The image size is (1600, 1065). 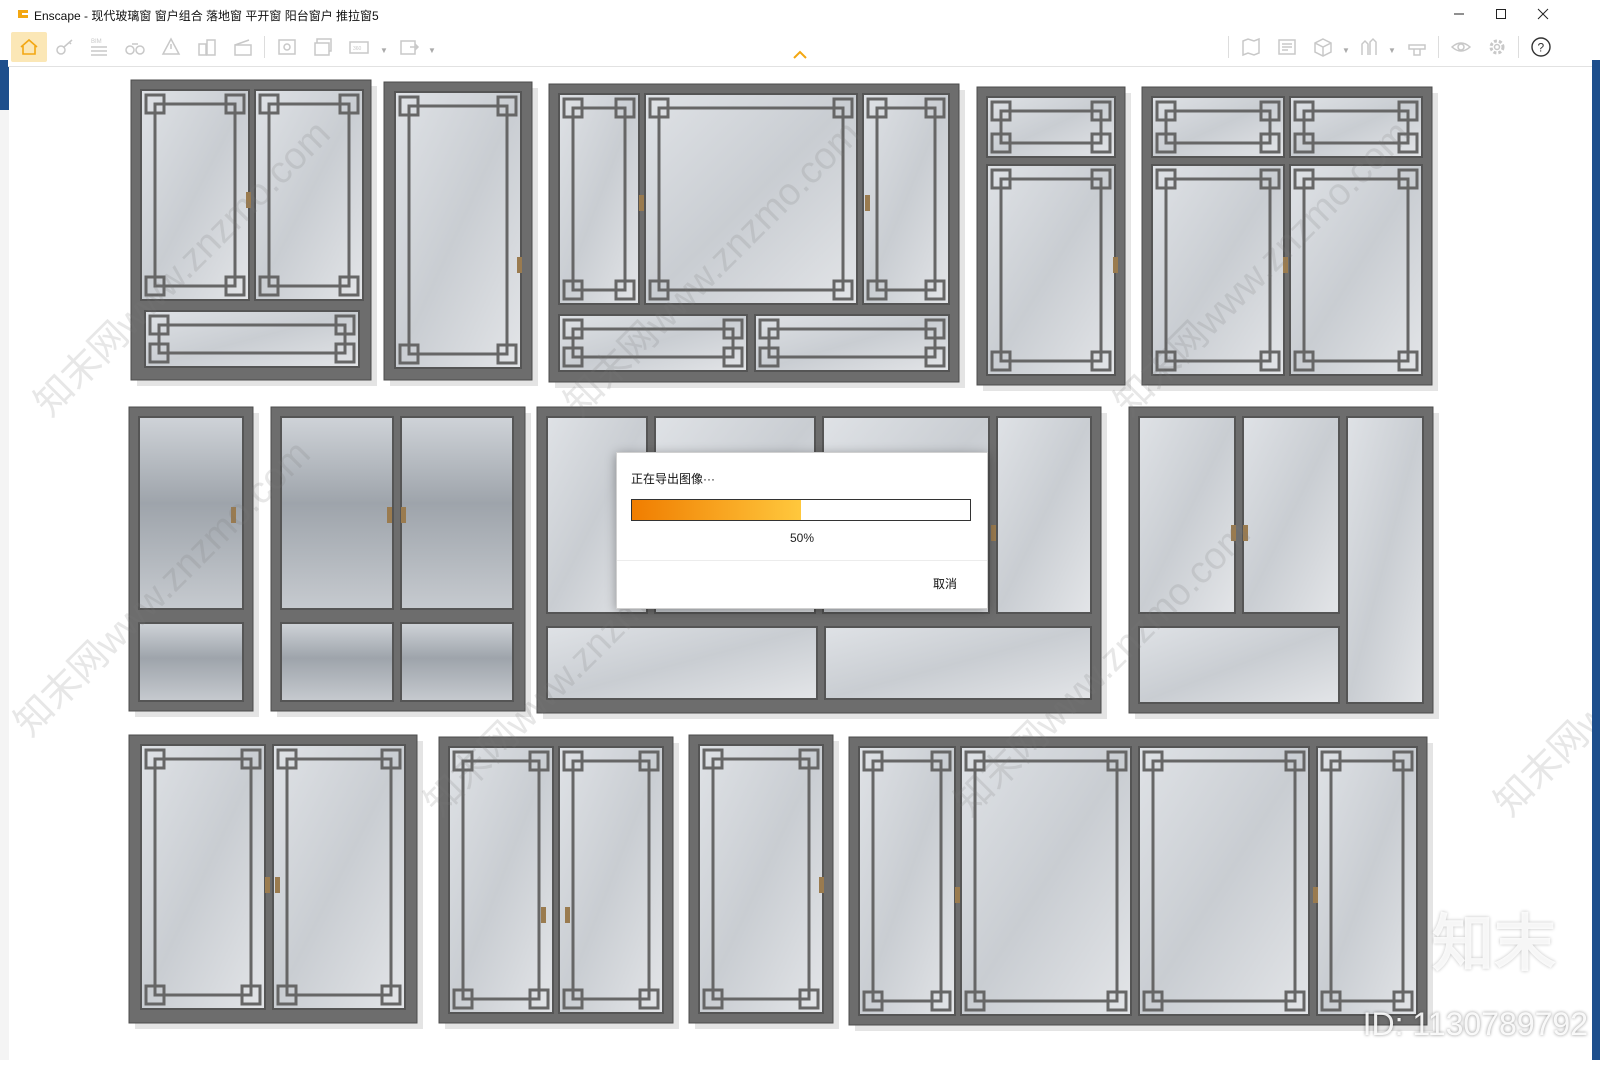 I want to click on minimize-icon, so click(x=1459, y=14).